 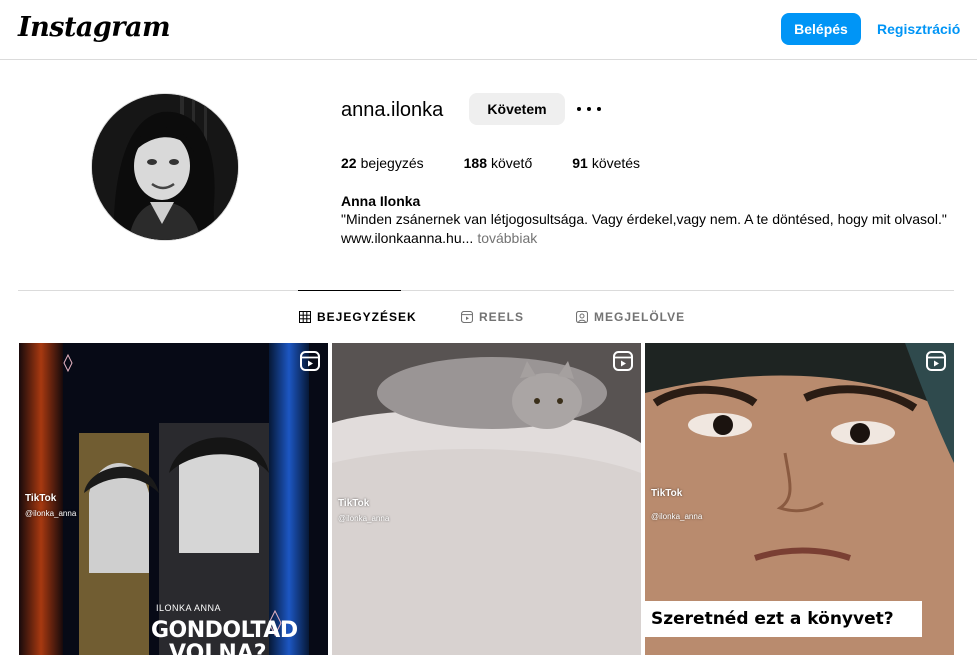 I want to click on tab-tagged: MEGJELÖLVE, so click(x=630, y=317).